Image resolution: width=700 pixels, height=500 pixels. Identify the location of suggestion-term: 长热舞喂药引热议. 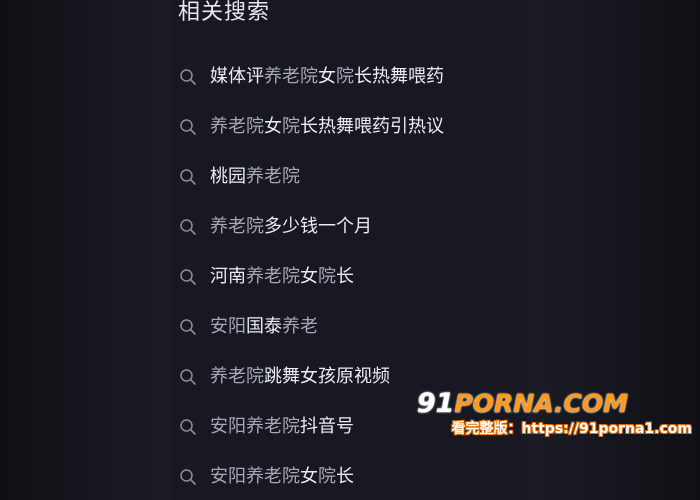
(372, 126).